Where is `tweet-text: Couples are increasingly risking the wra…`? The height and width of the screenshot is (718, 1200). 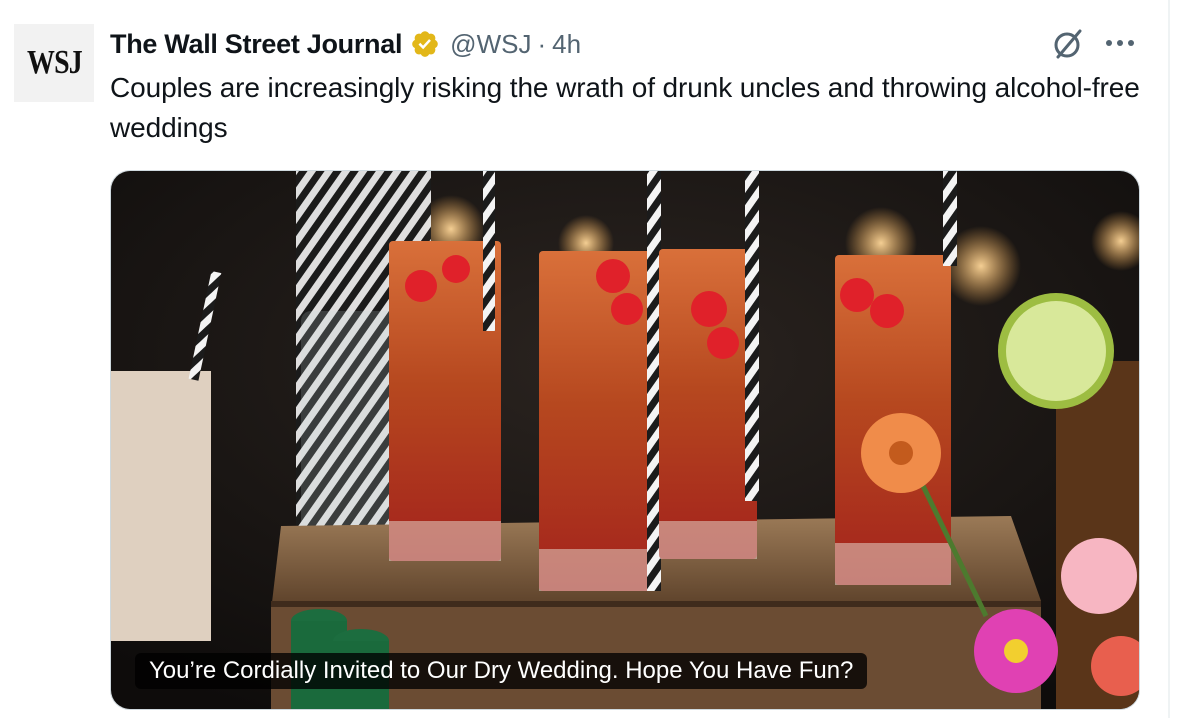 tweet-text: Couples are increasingly risking the wra… is located at coordinates (625, 107).